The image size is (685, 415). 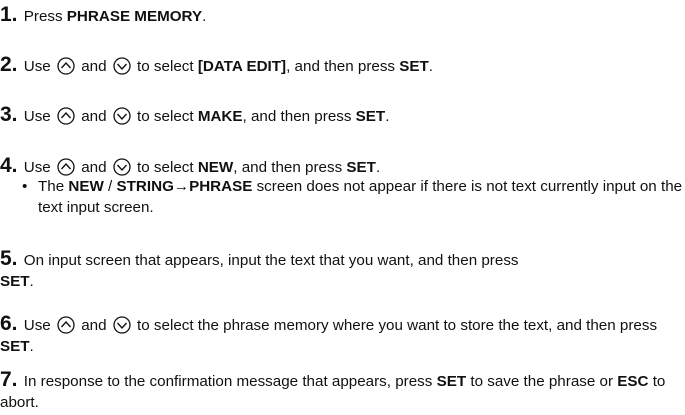 I want to click on screen-name: NEW, so click(x=86, y=186).